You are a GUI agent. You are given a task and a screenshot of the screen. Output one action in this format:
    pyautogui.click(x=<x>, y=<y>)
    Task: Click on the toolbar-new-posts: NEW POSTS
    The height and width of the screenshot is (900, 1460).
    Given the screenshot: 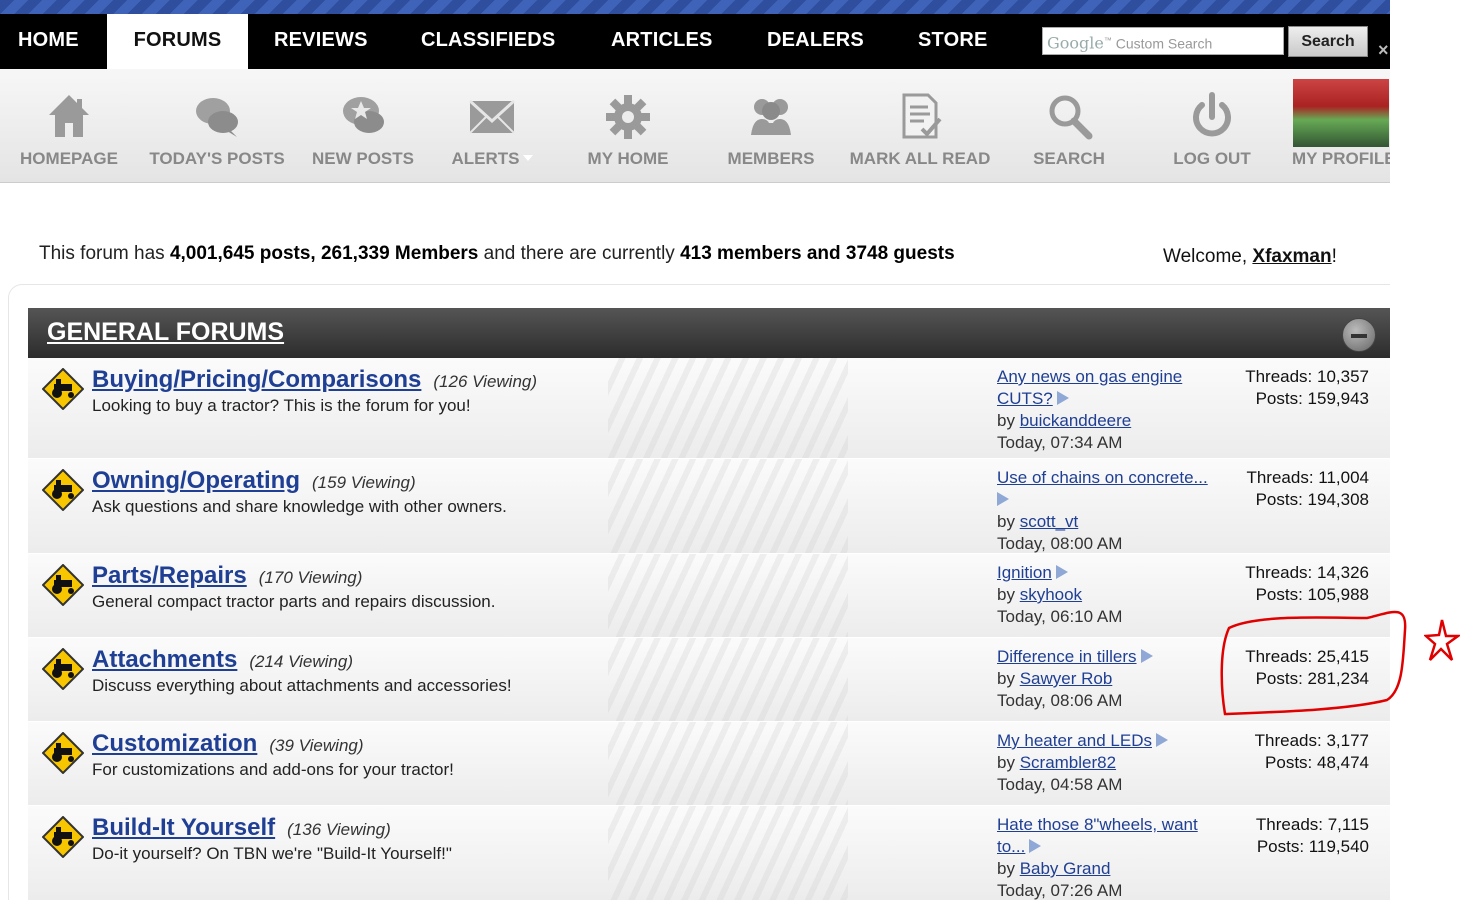 What is the action you would take?
    pyautogui.click(x=363, y=126)
    